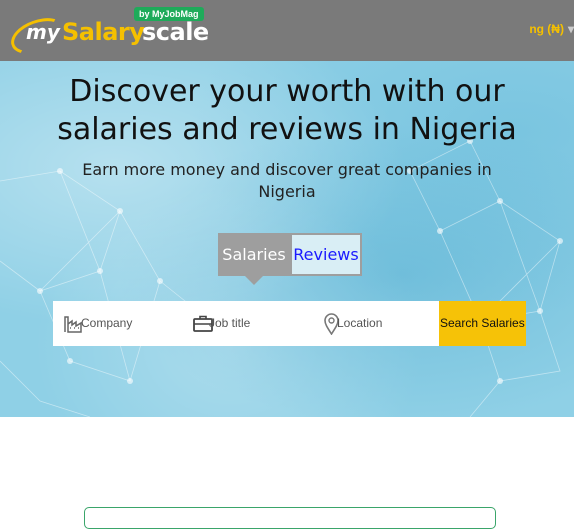  I want to click on tab-salaries: Salaries, so click(254, 254).